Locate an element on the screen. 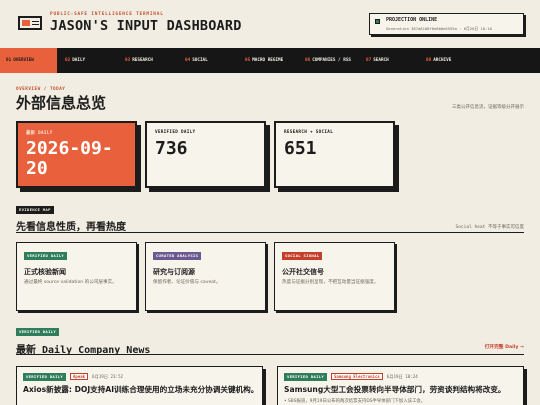 This screenshot has height=405, width=540. card-description: 热度与证据分别呈现，不把互动量当证据强度。 is located at coordinates (330, 282).